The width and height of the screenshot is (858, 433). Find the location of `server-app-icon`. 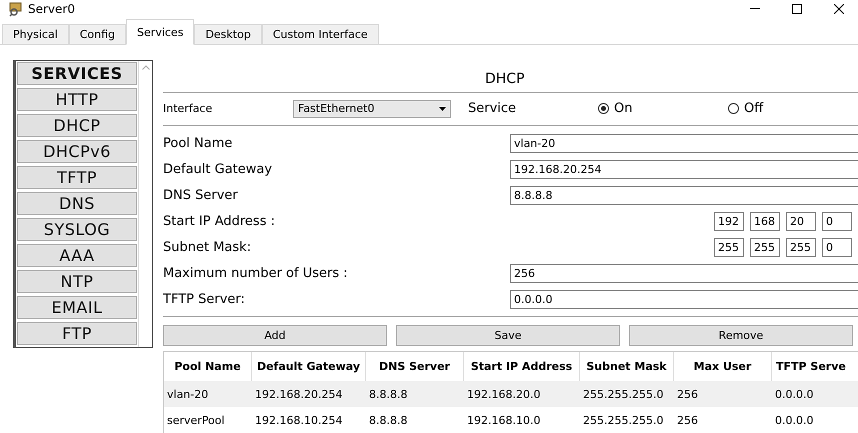

server-app-icon is located at coordinates (16, 9).